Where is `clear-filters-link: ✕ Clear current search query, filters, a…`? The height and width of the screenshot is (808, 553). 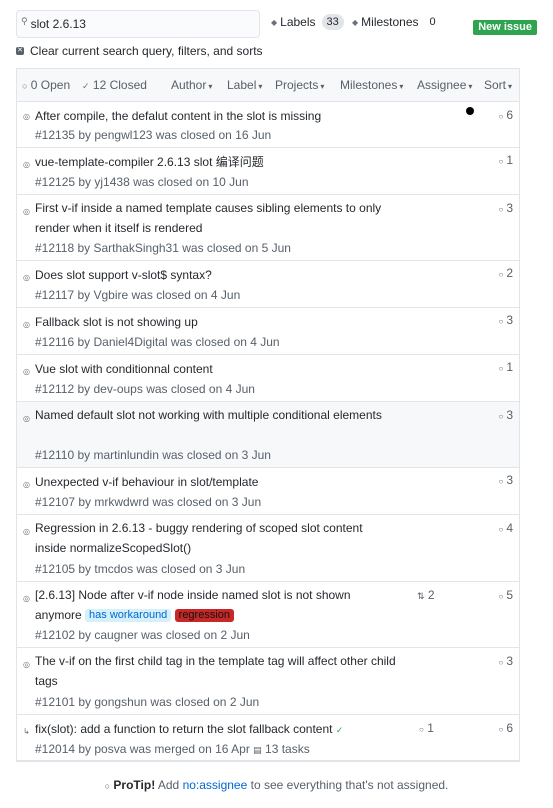
clear-filters-link: ✕ Clear current search query, filters, a… is located at coordinates (139, 51).